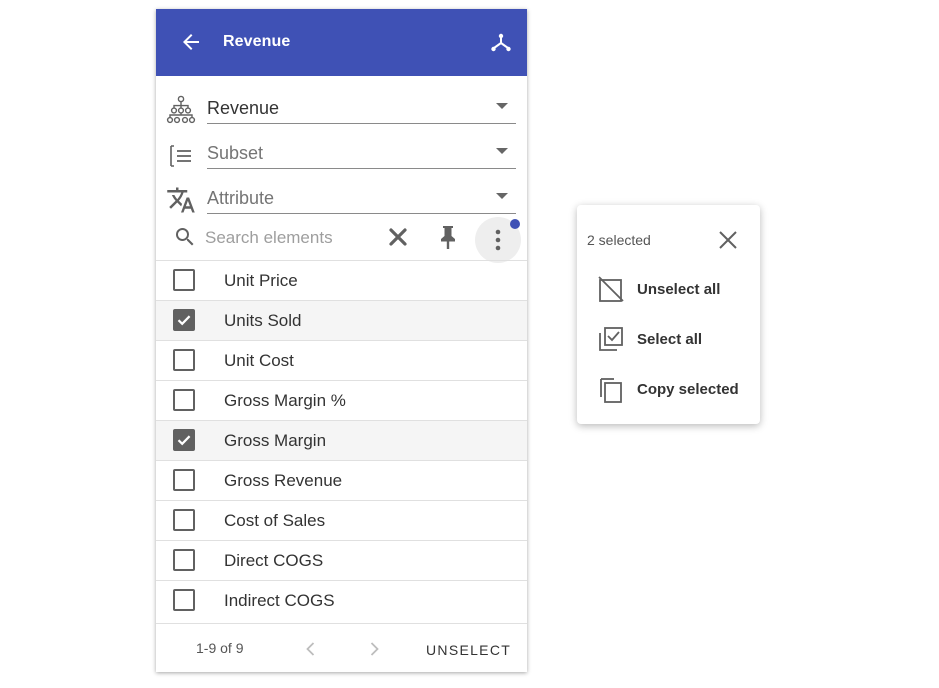 The width and height of the screenshot is (939, 688). I want to click on hierarchy-selector-row: Revenue, so click(341, 107).